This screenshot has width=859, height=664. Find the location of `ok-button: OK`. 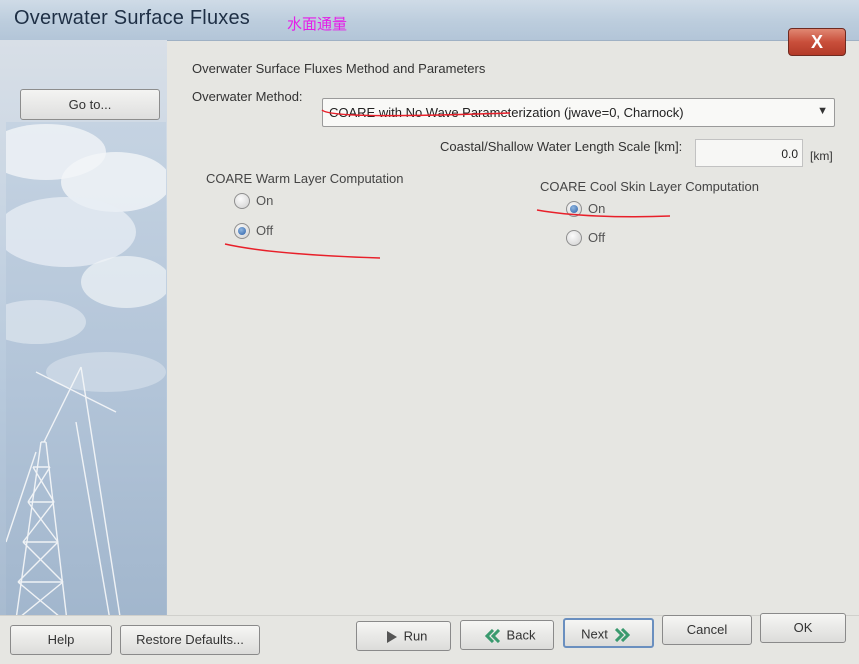

ok-button: OK is located at coordinates (803, 628).